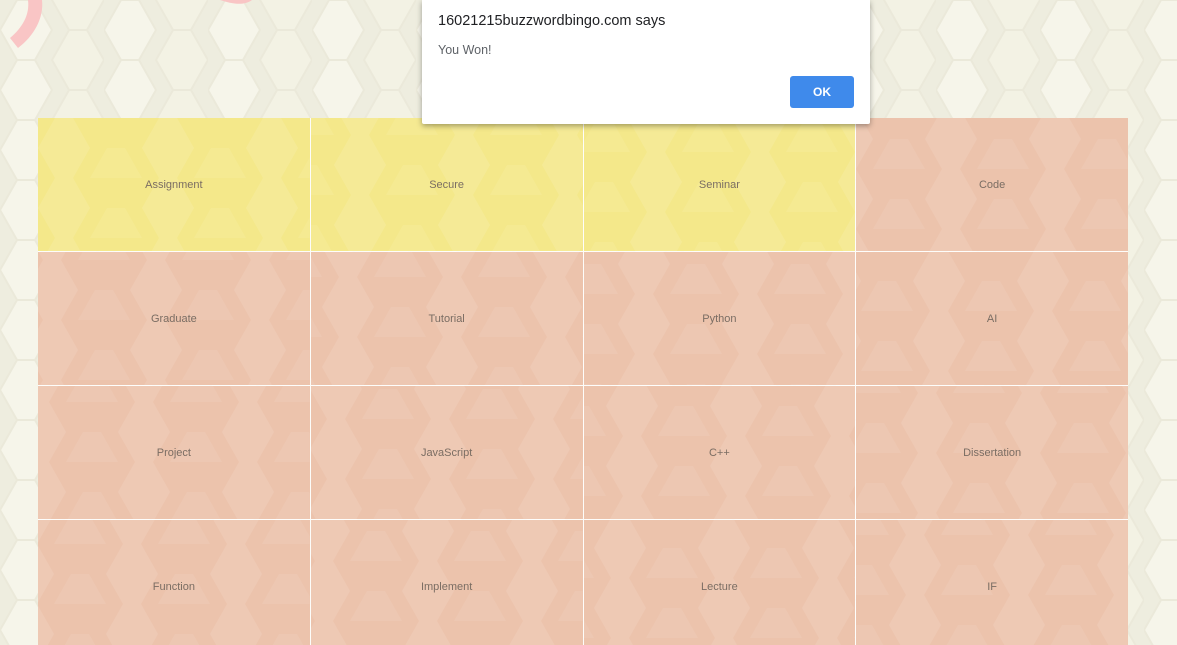 The width and height of the screenshot is (1177, 645). I want to click on bingo-cell: C++, so click(719, 452).